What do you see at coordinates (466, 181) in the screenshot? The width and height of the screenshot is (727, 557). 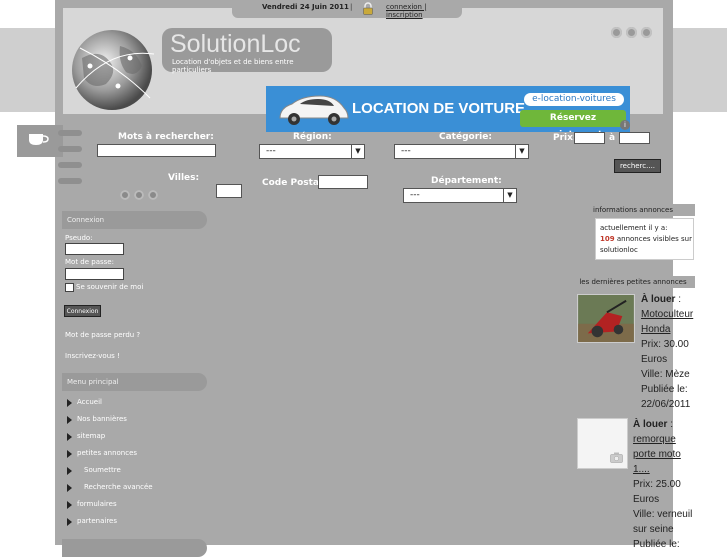 I see `department-label: Département:` at bounding box center [466, 181].